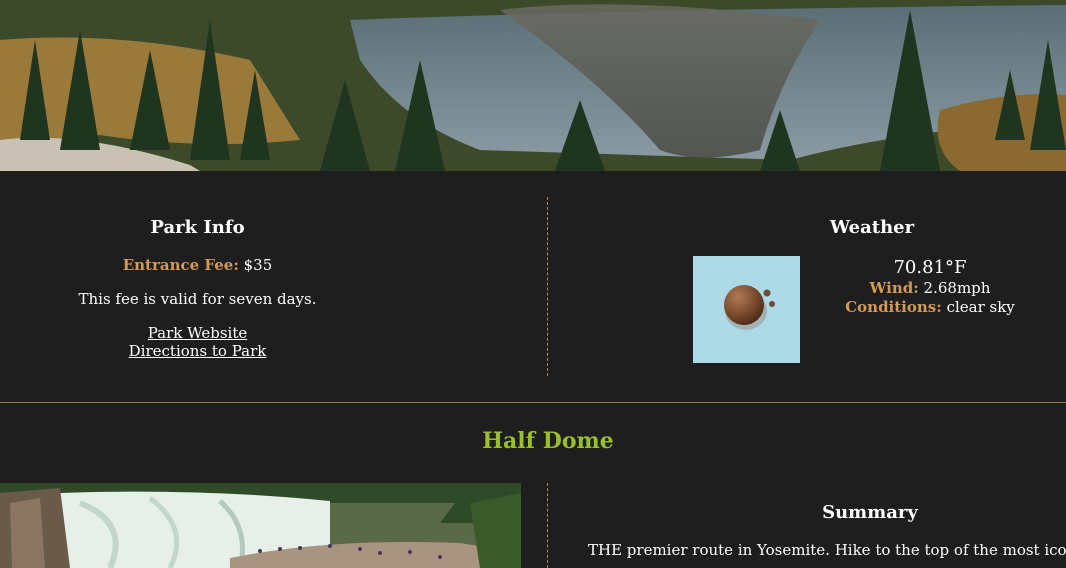 This screenshot has width=1066, height=568. I want to click on entrance-fee-value: $35, so click(258, 265).